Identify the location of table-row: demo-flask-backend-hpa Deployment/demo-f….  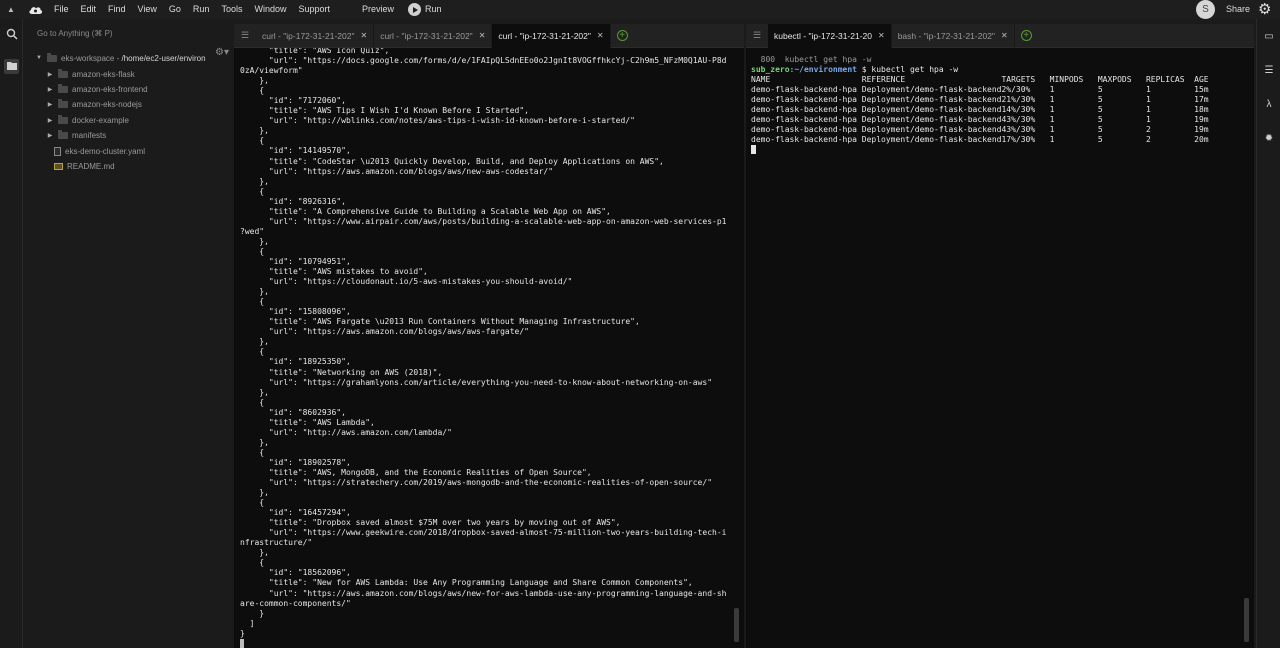
(984, 110).